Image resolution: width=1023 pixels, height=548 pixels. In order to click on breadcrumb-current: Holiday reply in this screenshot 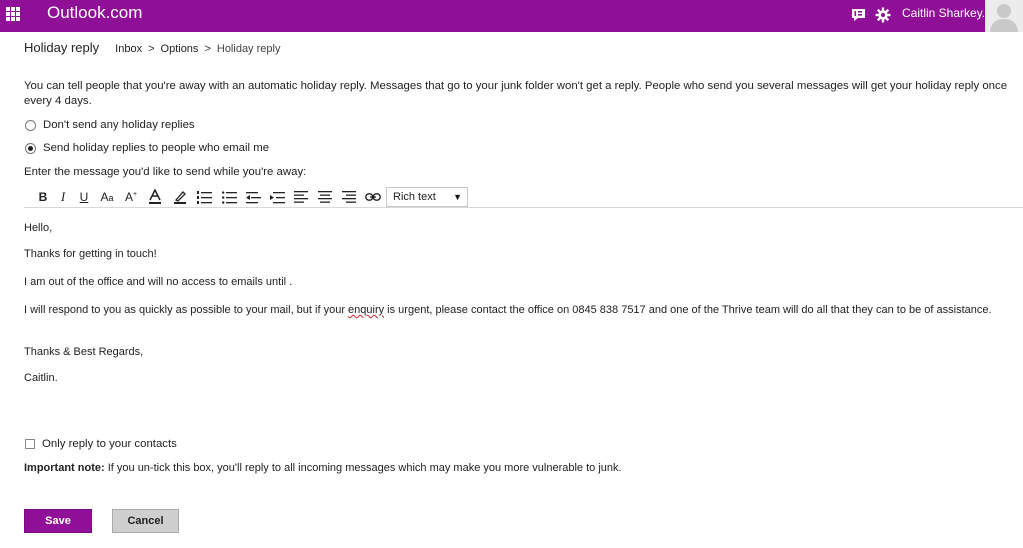, I will do `click(248, 49)`.